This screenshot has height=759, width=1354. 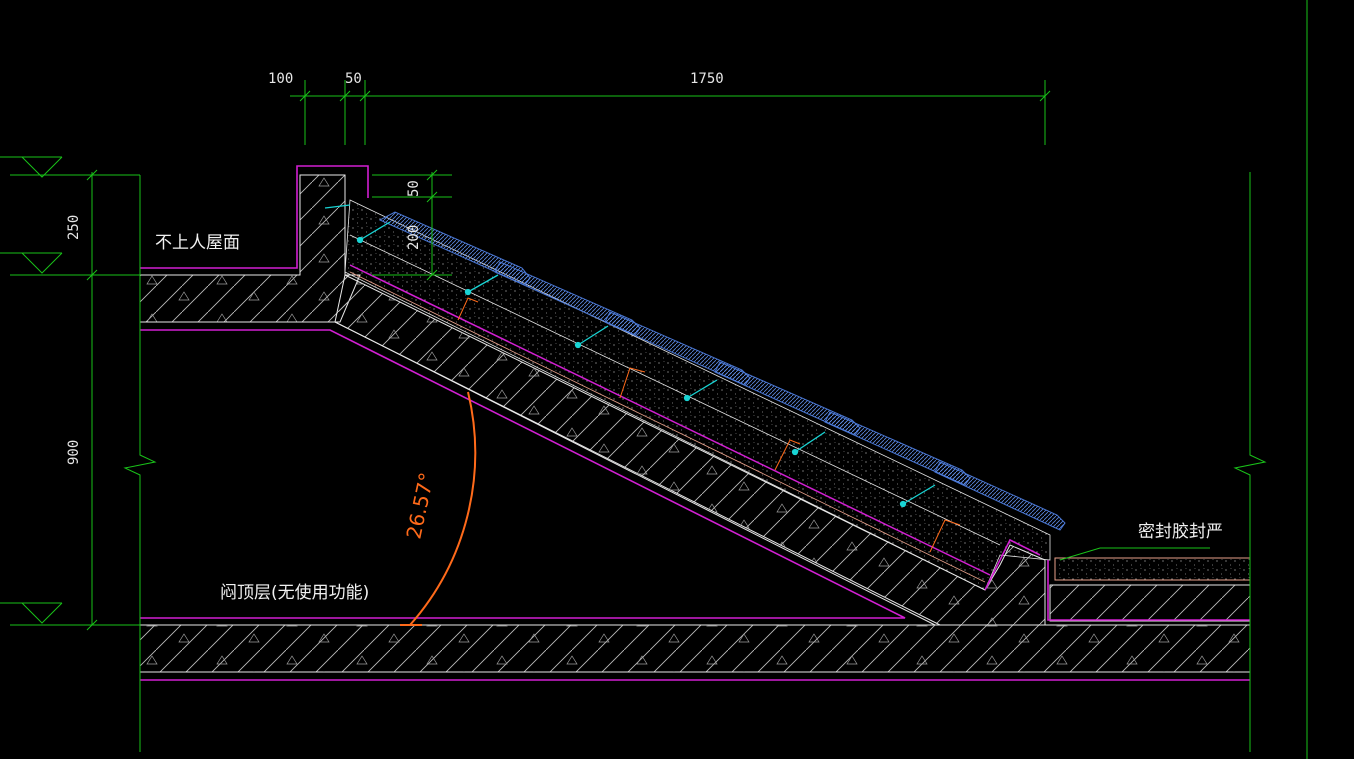 I want to click on dim-top-50: 50, so click(x=353, y=79).